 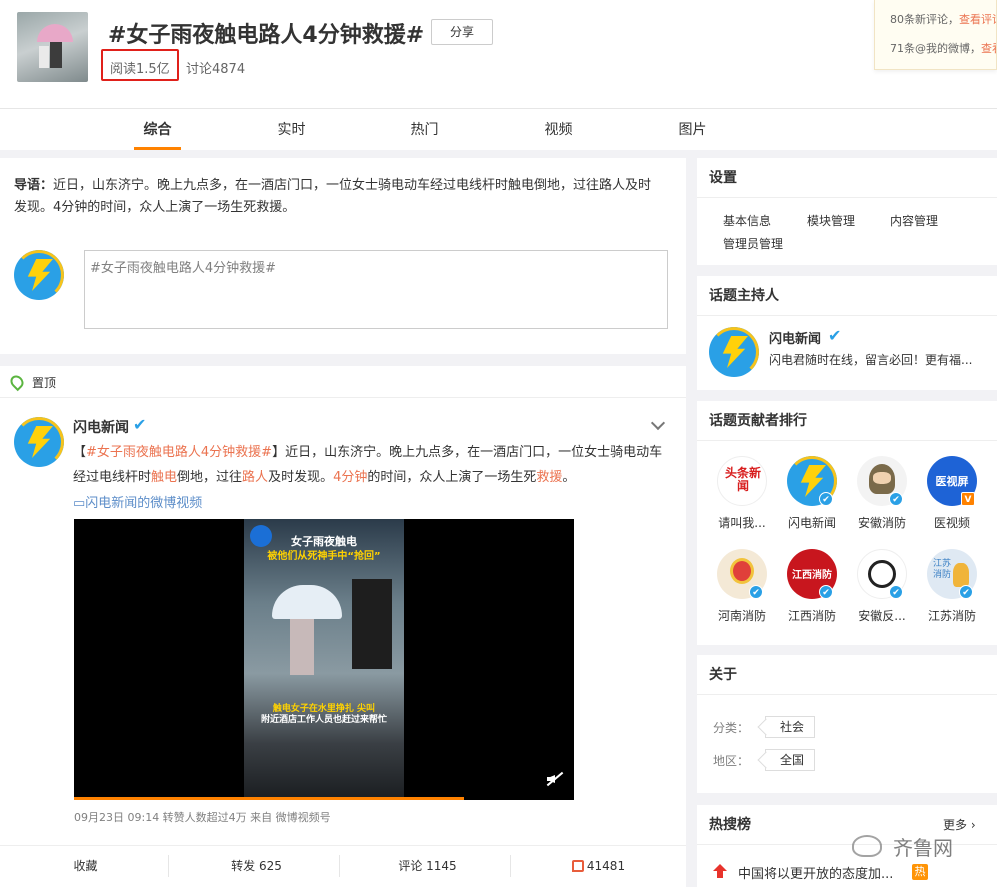 I want to click on contributor-item: 医视屏 V 医视频, so click(x=952, y=493).